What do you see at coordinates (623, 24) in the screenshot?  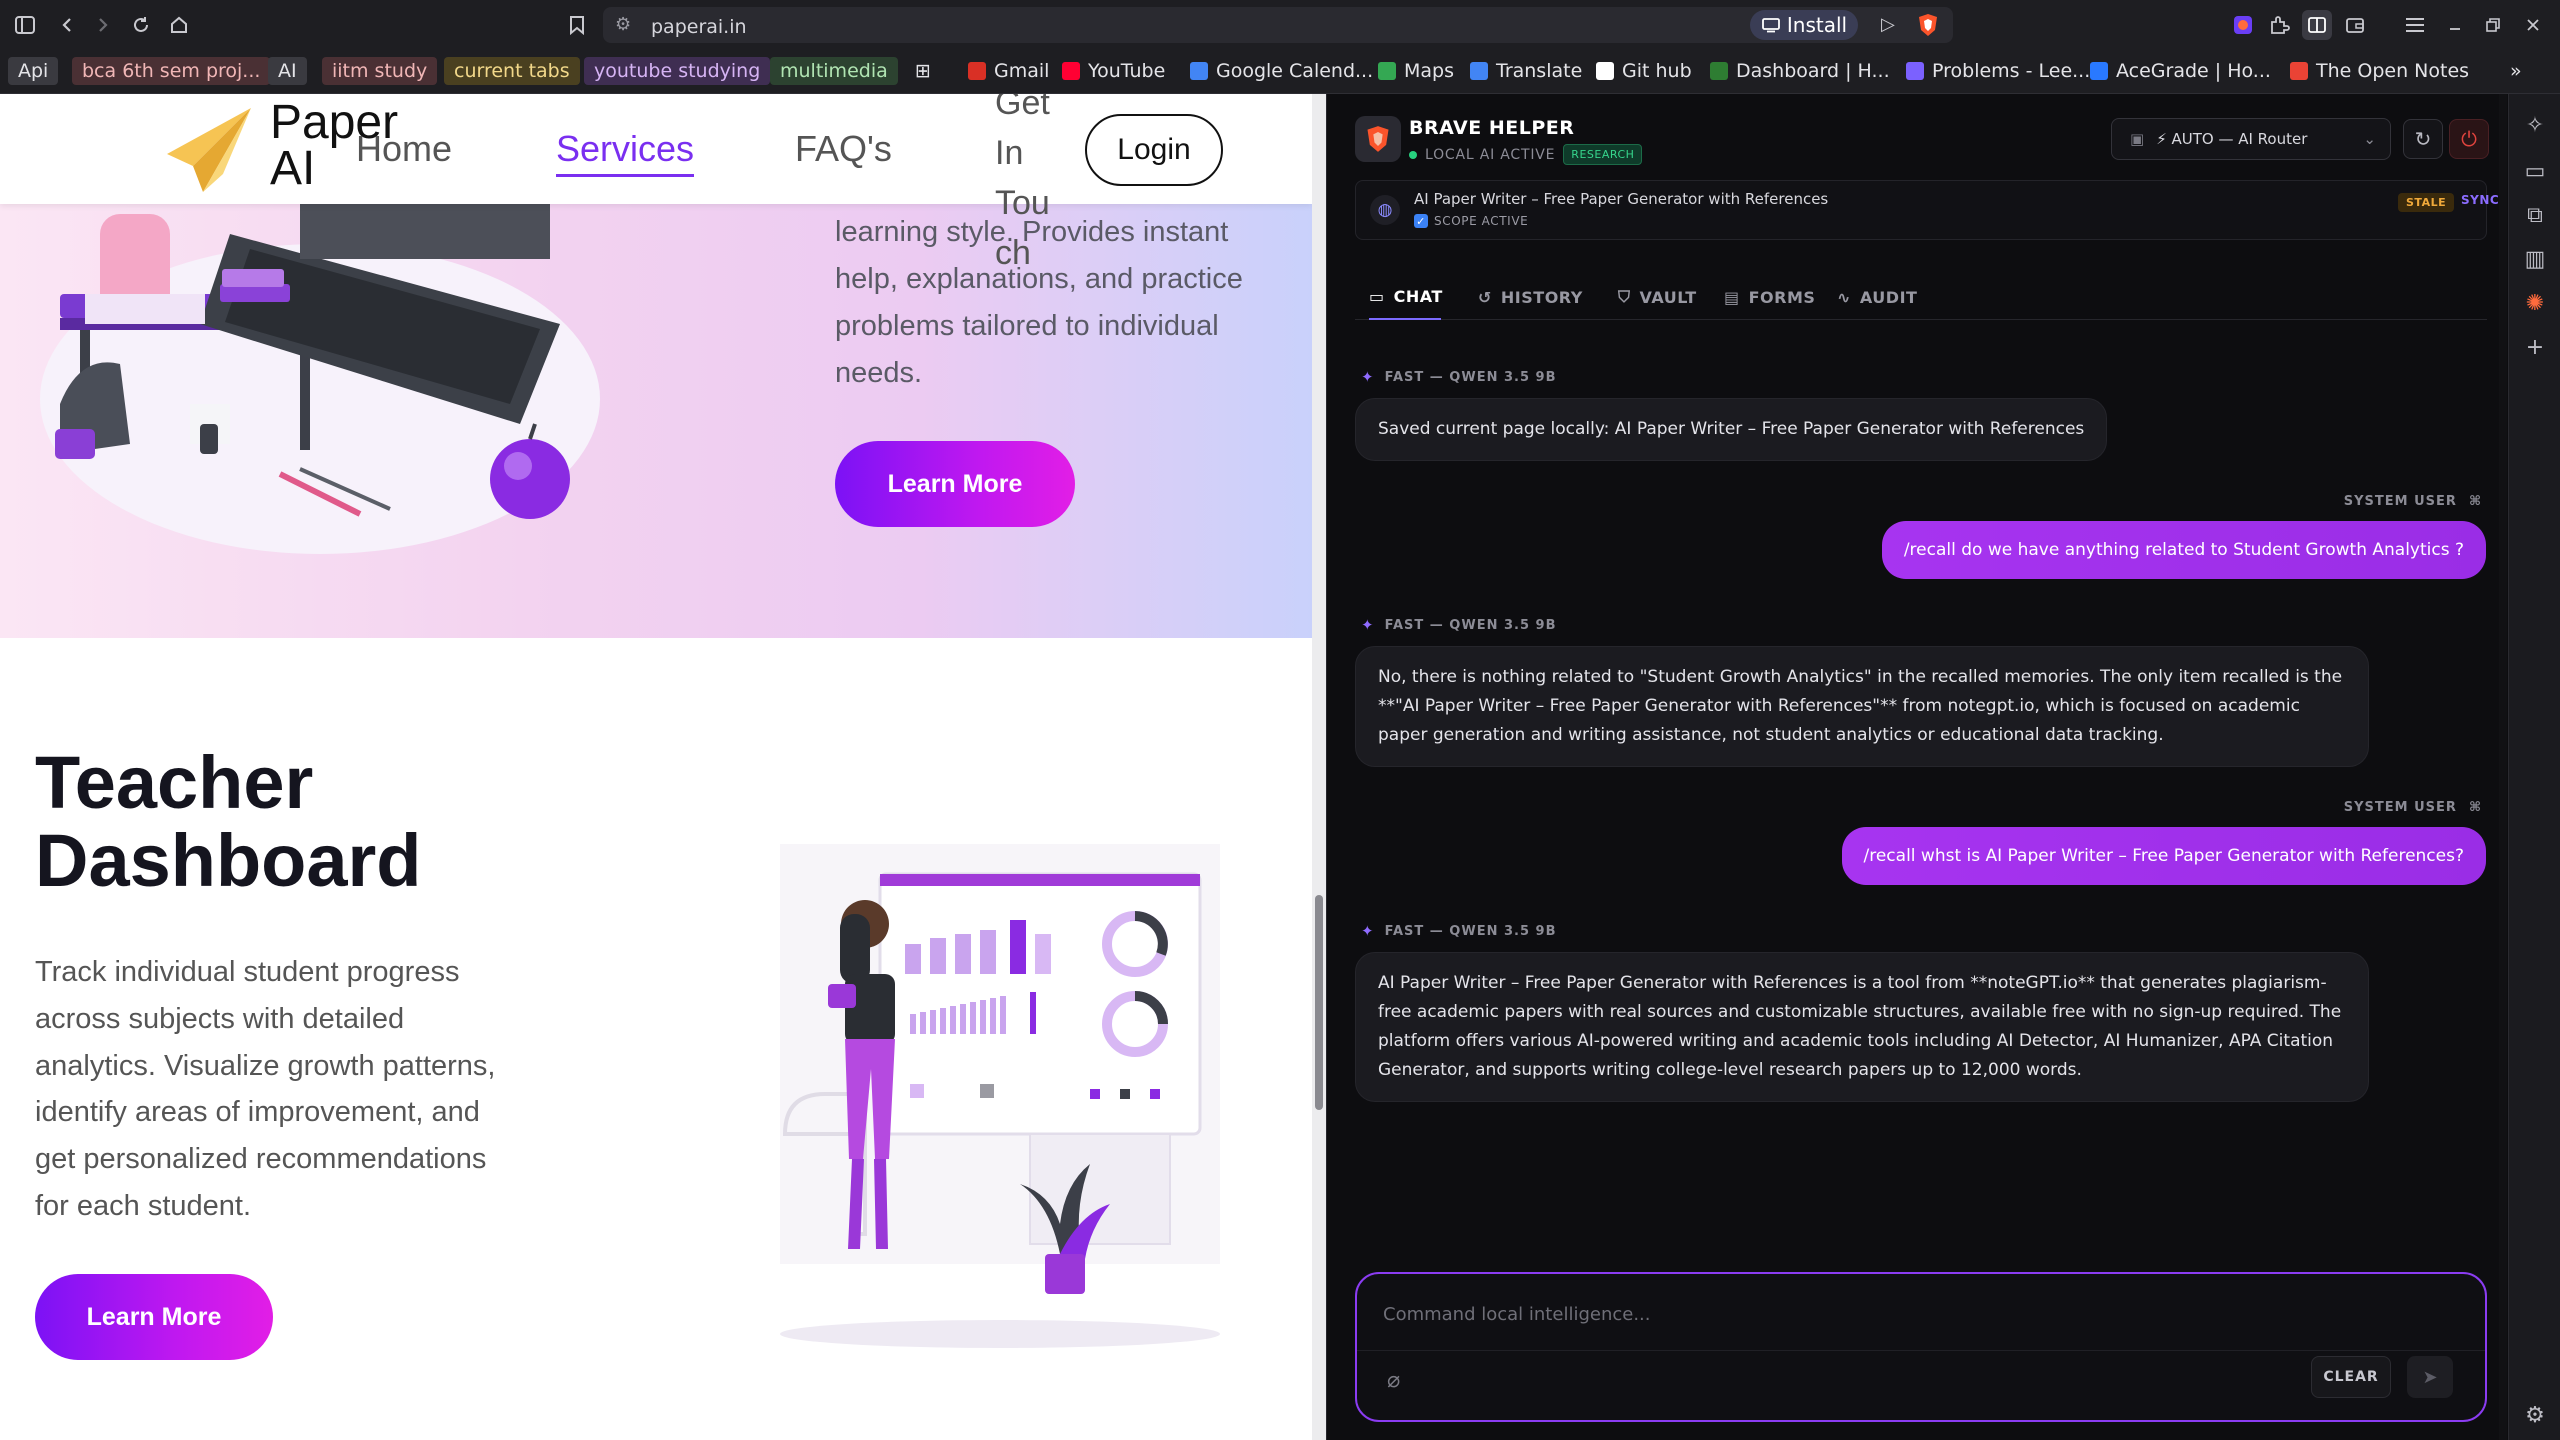 I see `site-settings-icon: ⚙` at bounding box center [623, 24].